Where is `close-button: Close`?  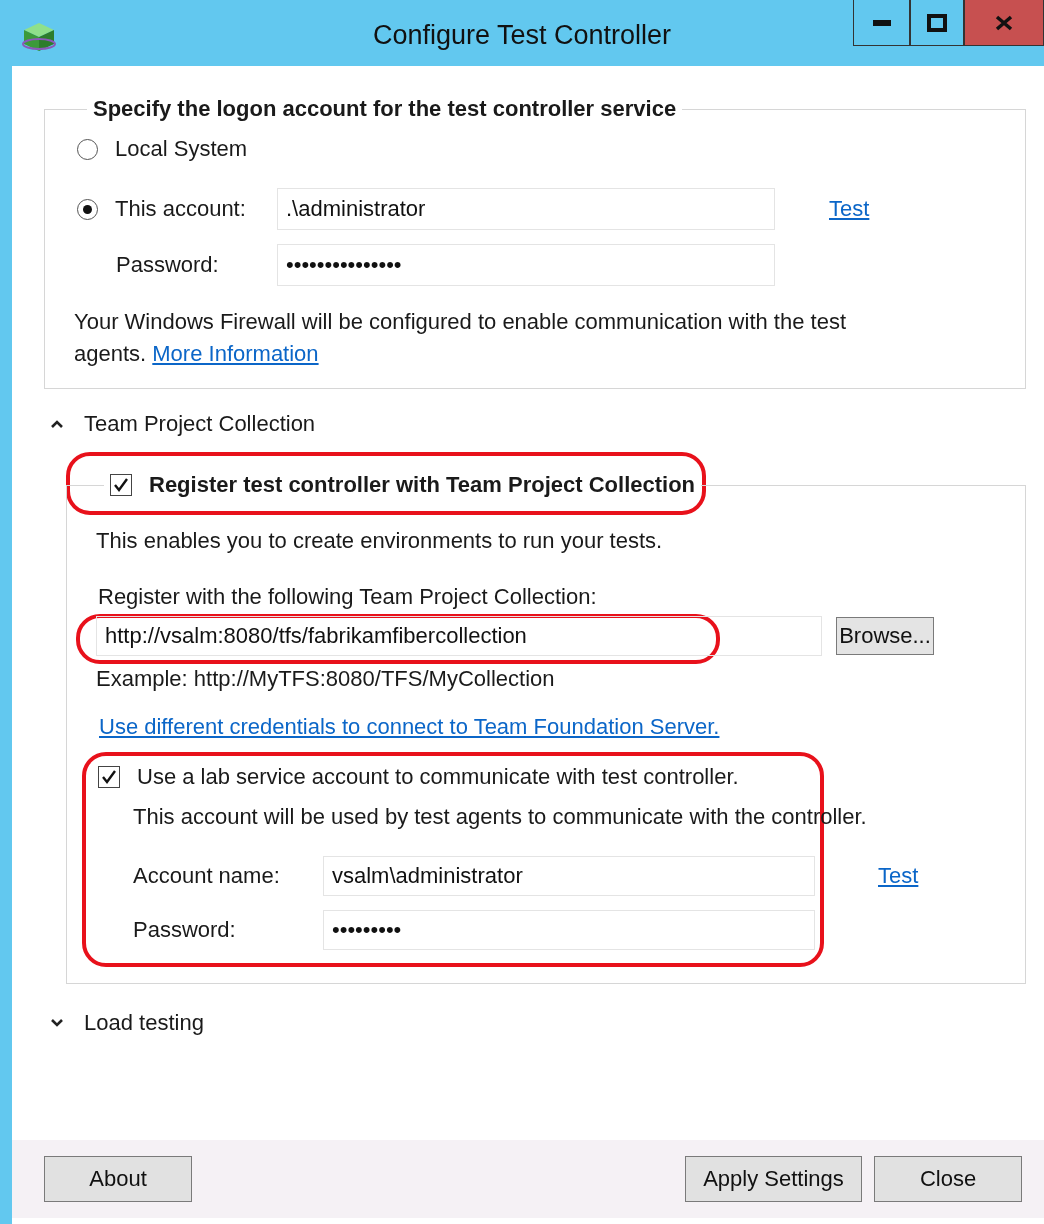
close-button: Close is located at coordinates (948, 1179).